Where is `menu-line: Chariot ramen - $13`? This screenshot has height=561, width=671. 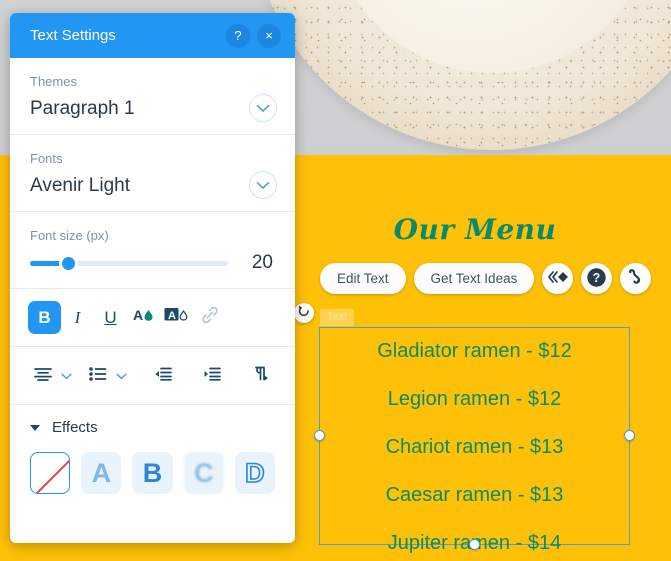 menu-line: Chariot ramen - $13 is located at coordinates (474, 447).